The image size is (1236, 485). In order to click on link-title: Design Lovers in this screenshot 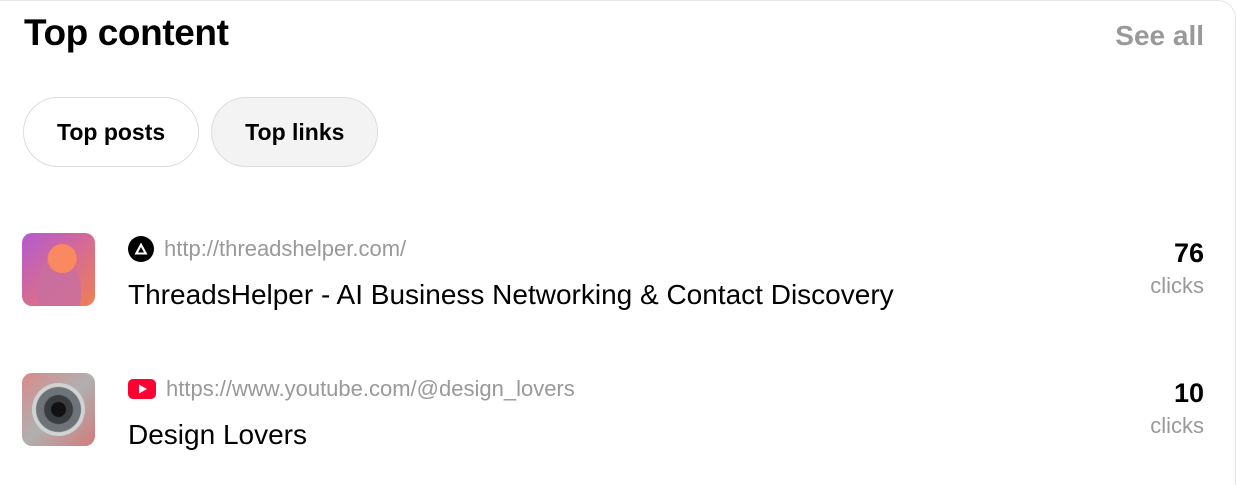, I will do `click(217, 435)`.